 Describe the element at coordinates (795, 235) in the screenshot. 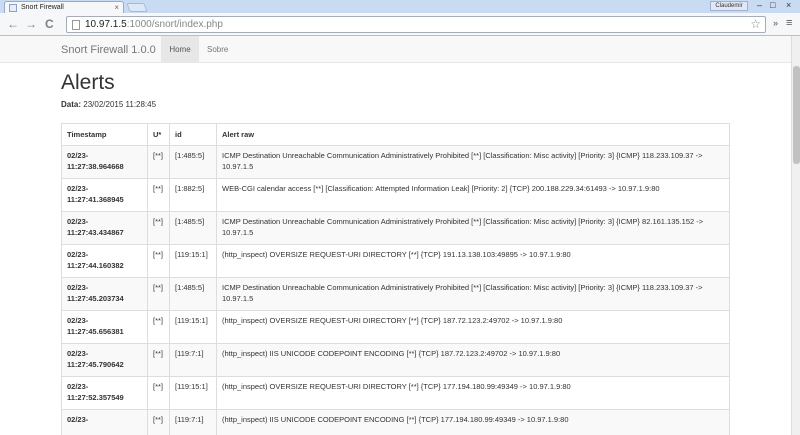

I see `vertical-scrollbar` at that location.